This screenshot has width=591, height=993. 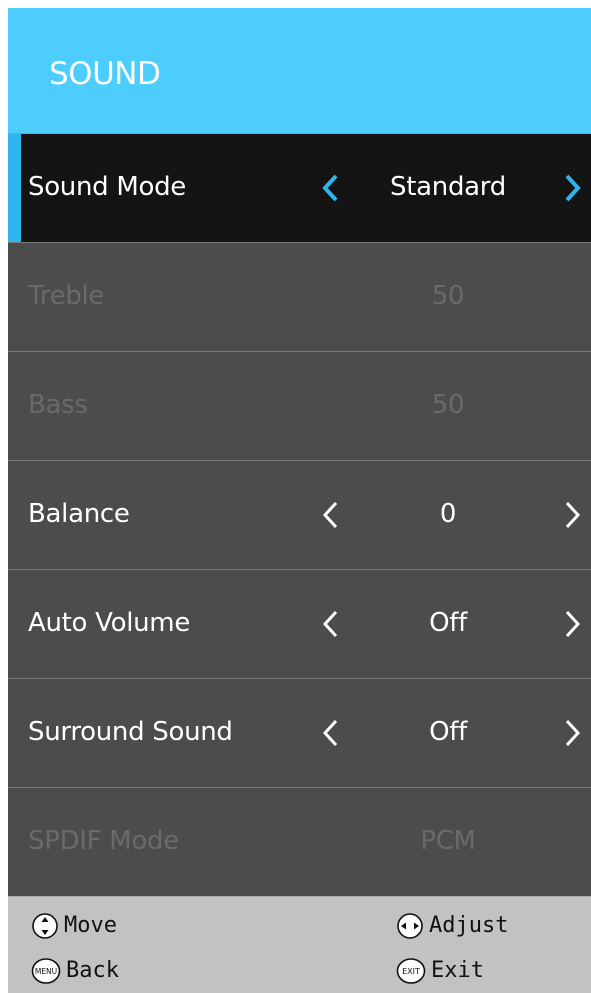 What do you see at coordinates (448, 841) in the screenshot?
I see `setting-value: PCM` at bounding box center [448, 841].